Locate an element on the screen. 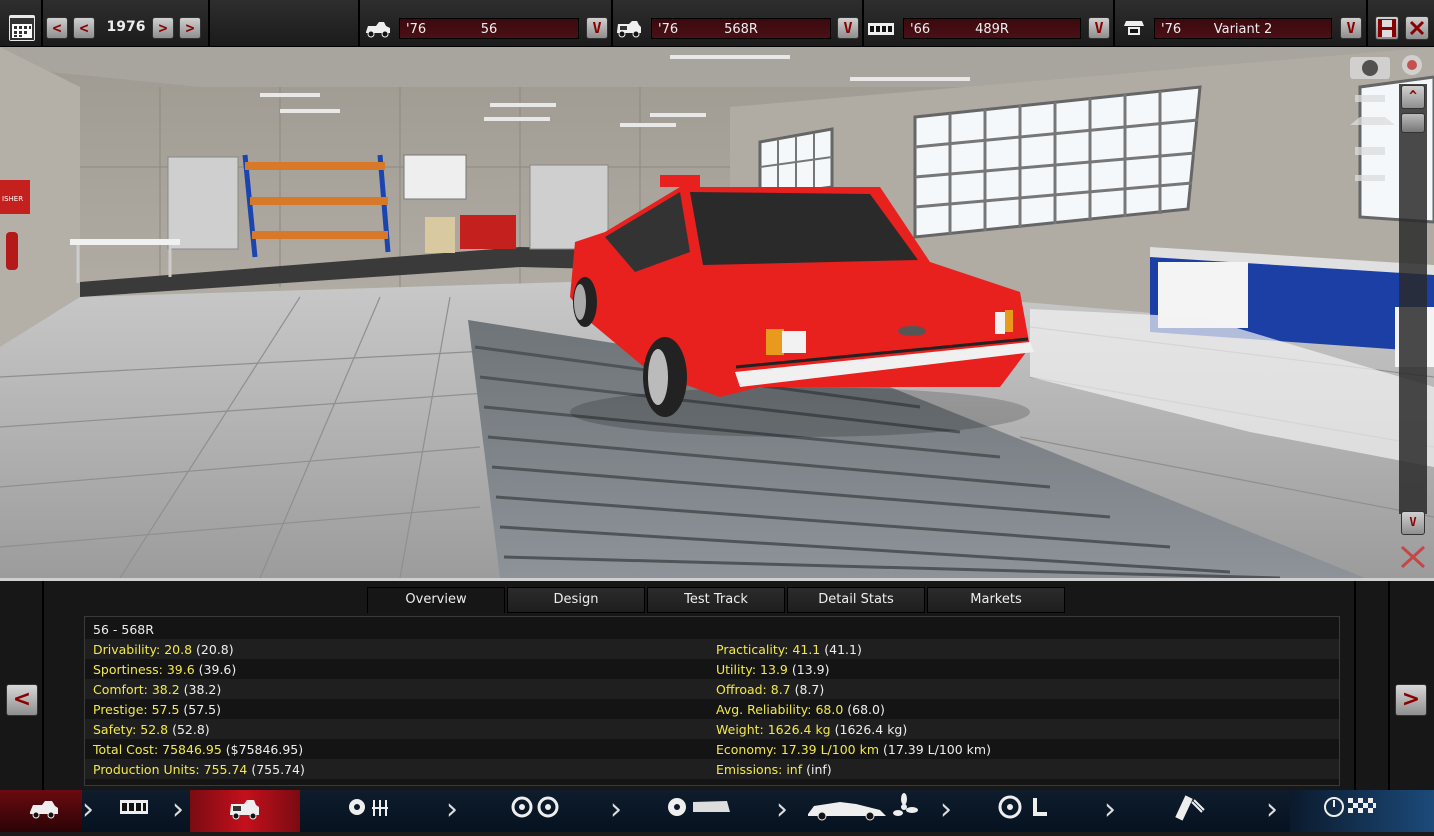  fixtures-icon is located at coordinates (699, 807).